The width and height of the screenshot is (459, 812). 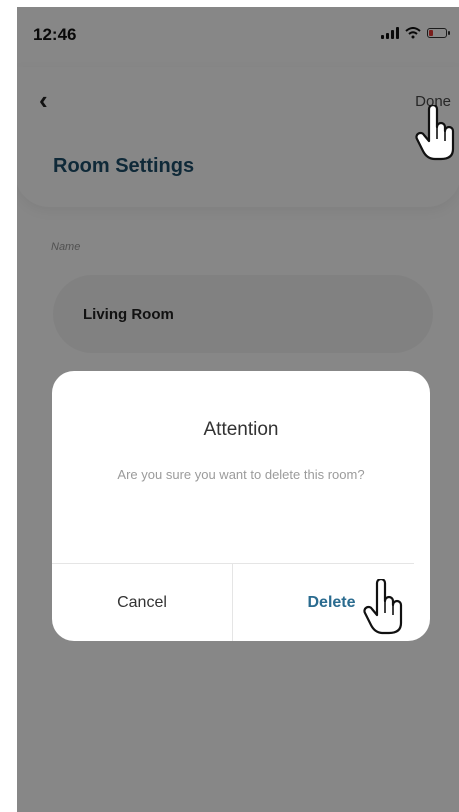 What do you see at coordinates (142, 602) in the screenshot?
I see `cancel-button: Cancel` at bounding box center [142, 602].